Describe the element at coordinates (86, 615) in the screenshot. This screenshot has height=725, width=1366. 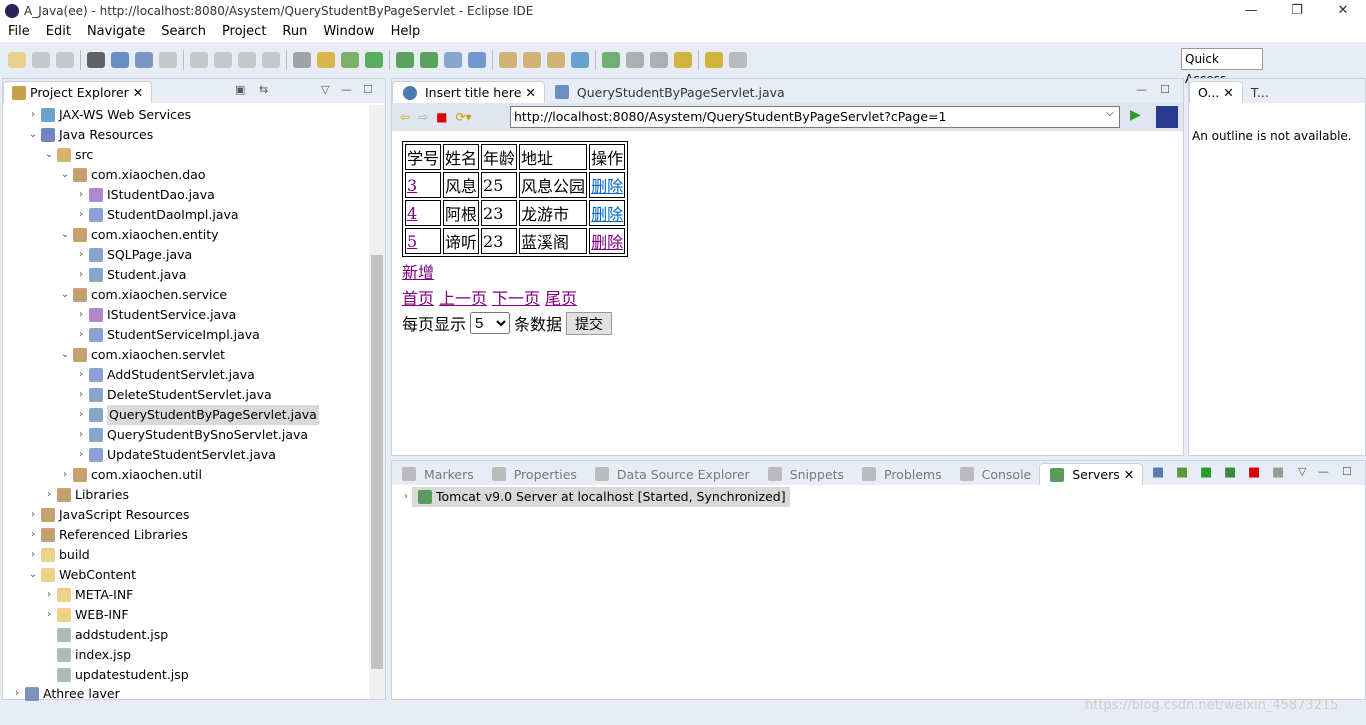
I see `tree-item: › WEB-INF` at that location.